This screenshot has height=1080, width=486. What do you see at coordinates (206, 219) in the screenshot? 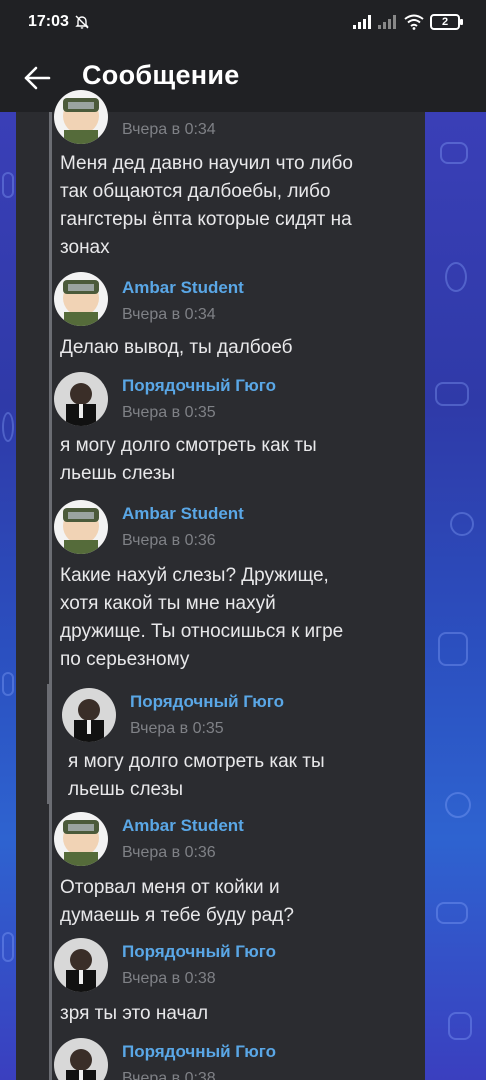
I see `text-line: гангстеры ёпта которые сидят на` at bounding box center [206, 219].